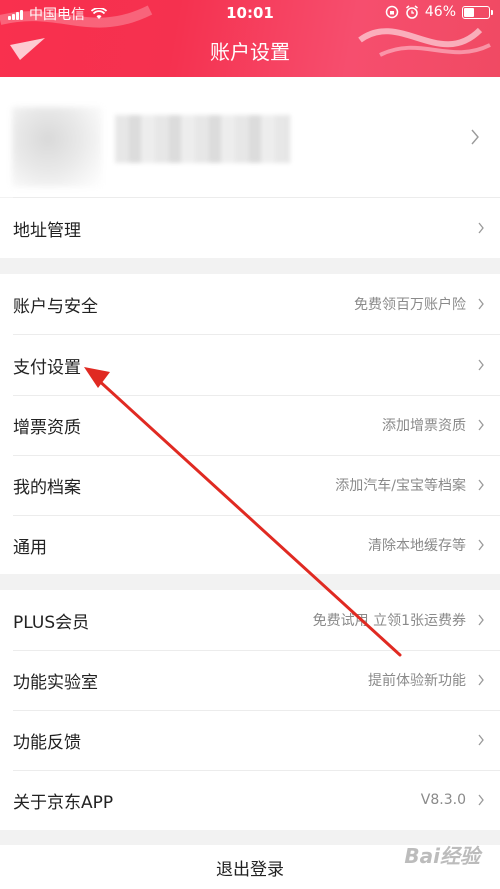 This screenshot has height=889, width=500. Describe the element at coordinates (250, 38) in the screenshot. I see `header-bar: 中国电信 10:01 46% 账户设置` at that location.